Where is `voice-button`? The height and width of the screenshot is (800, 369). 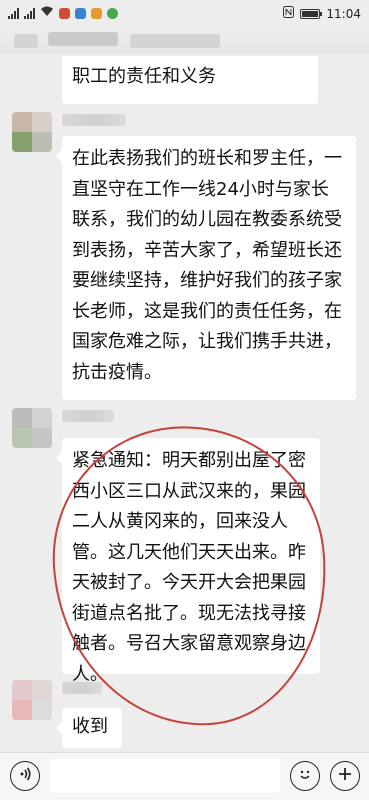 voice-button is located at coordinates (25, 776).